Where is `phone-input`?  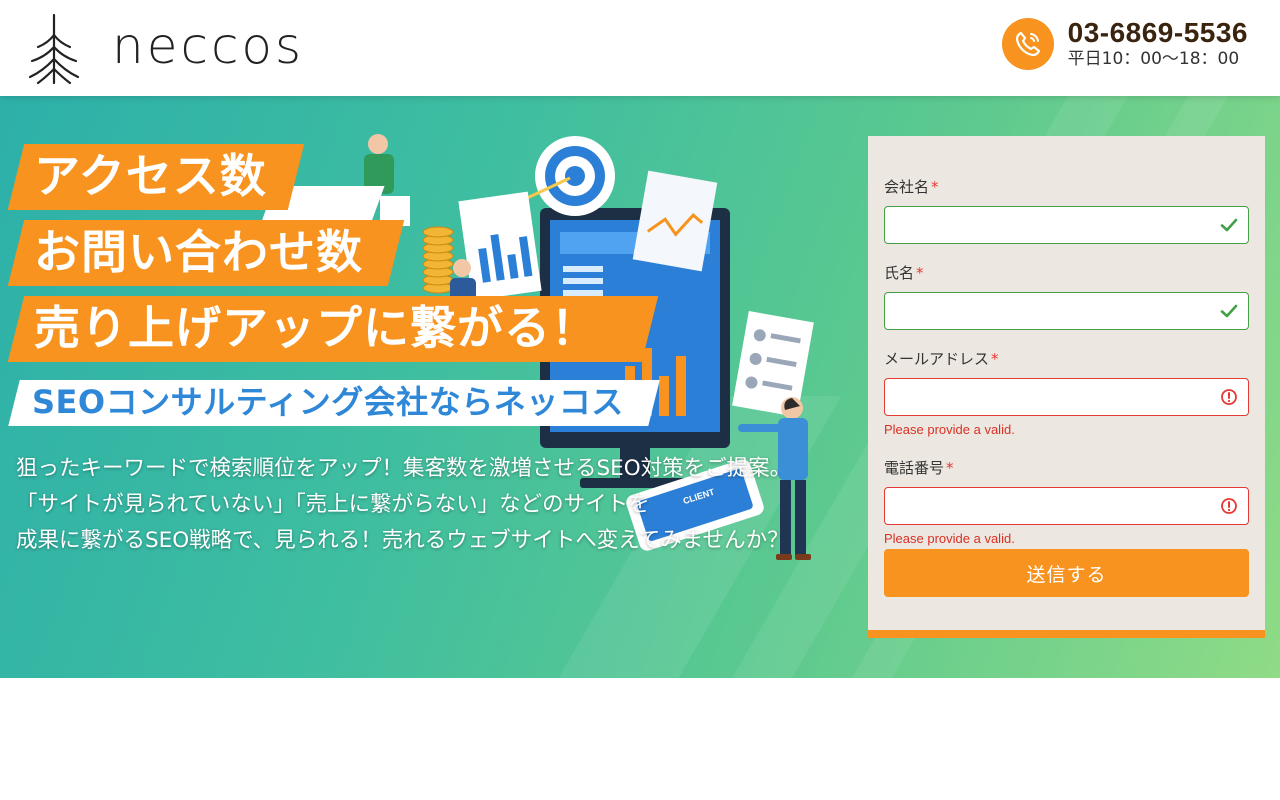 phone-input is located at coordinates (1066, 506).